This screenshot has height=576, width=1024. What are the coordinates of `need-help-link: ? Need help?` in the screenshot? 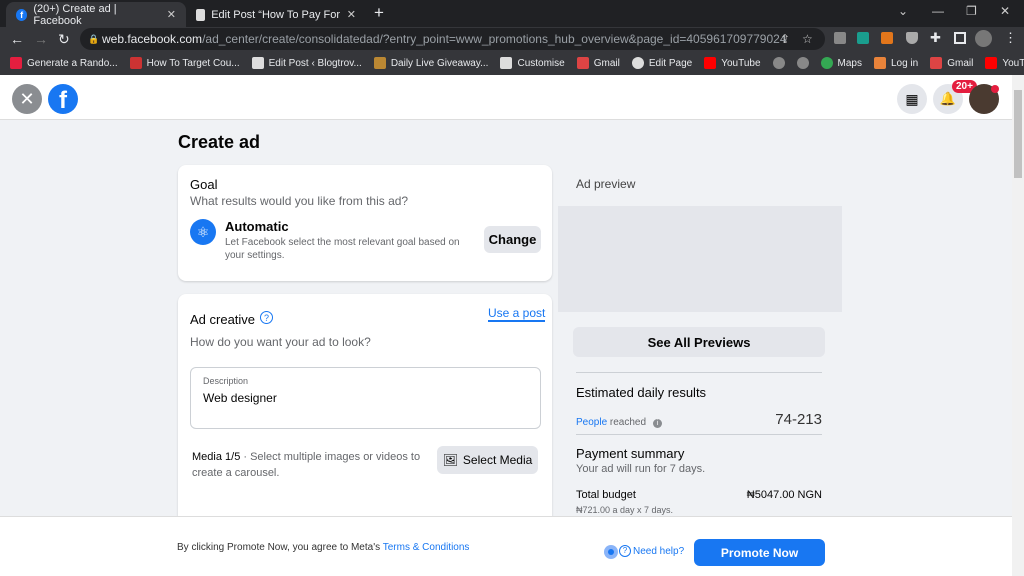 It's located at (651, 551).